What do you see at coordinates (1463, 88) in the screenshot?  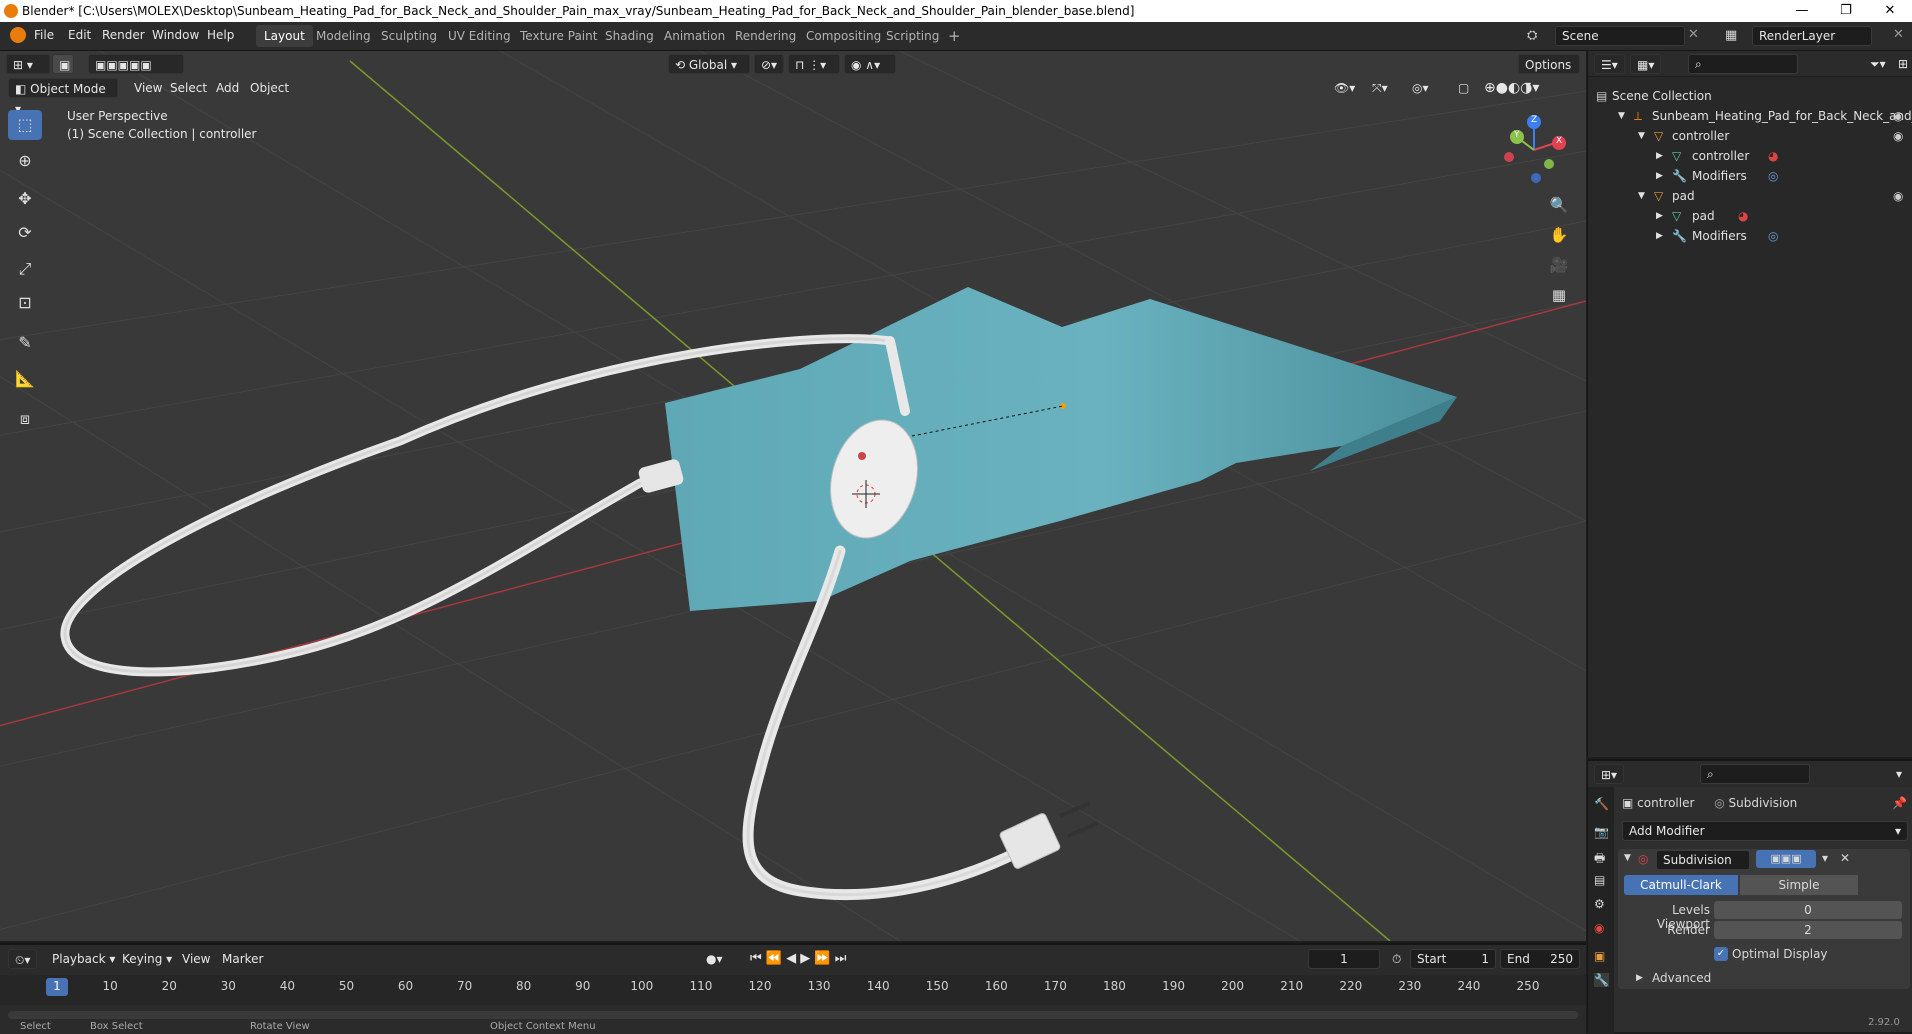 I see `xray-icon: ▢` at bounding box center [1463, 88].